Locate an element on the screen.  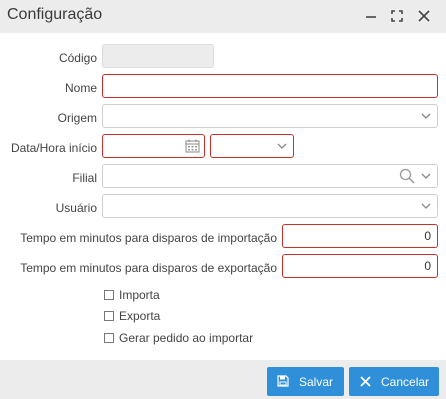
minimize-icon is located at coordinates (371, 16).